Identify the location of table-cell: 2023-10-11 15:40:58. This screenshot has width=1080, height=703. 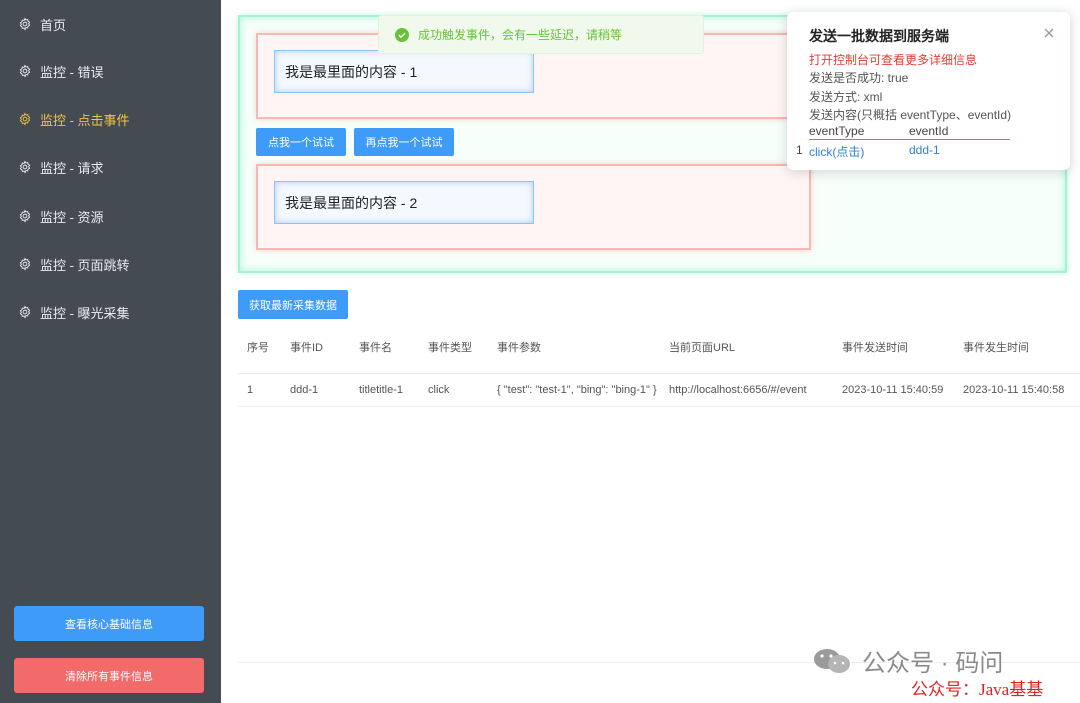
(1014, 390).